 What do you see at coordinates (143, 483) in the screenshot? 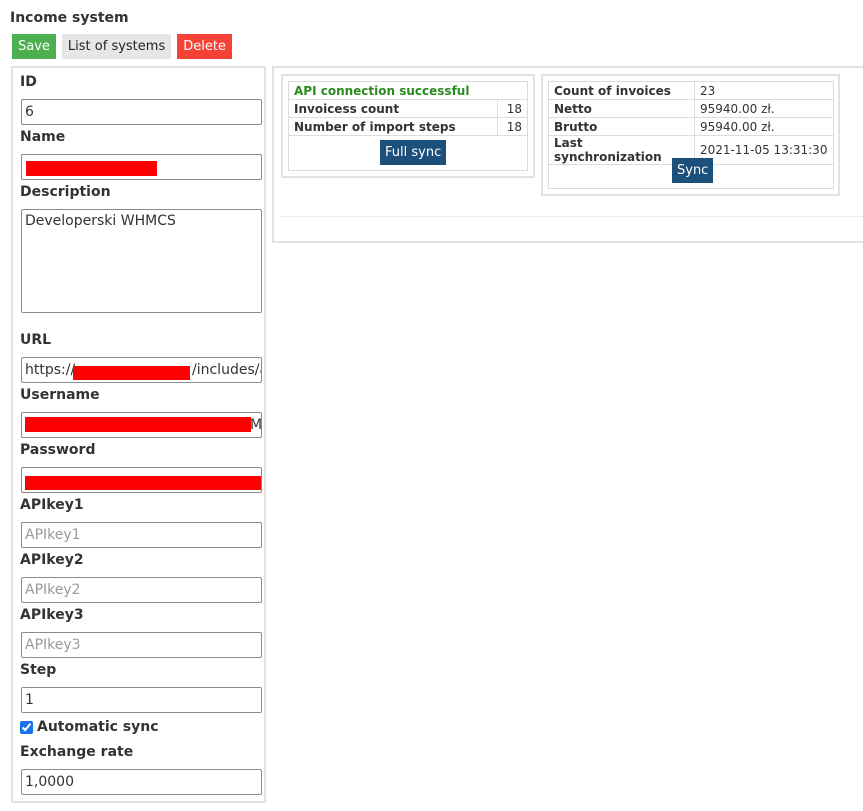
I see `password-redaction` at bounding box center [143, 483].